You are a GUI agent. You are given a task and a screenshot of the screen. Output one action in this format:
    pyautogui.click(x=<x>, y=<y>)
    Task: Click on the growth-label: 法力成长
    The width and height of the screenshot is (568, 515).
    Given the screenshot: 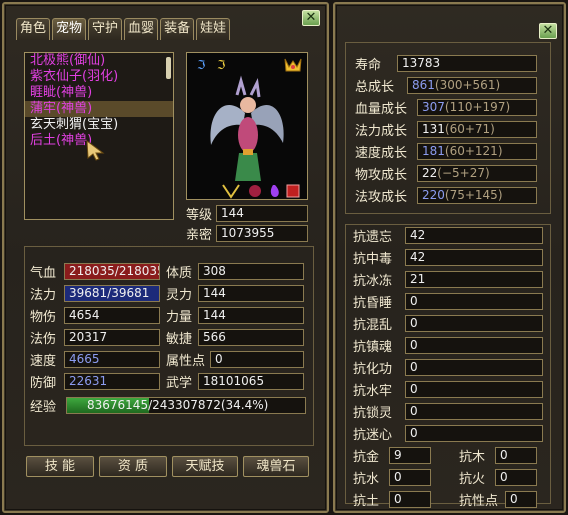 What is the action you would take?
    pyautogui.click(x=381, y=131)
    